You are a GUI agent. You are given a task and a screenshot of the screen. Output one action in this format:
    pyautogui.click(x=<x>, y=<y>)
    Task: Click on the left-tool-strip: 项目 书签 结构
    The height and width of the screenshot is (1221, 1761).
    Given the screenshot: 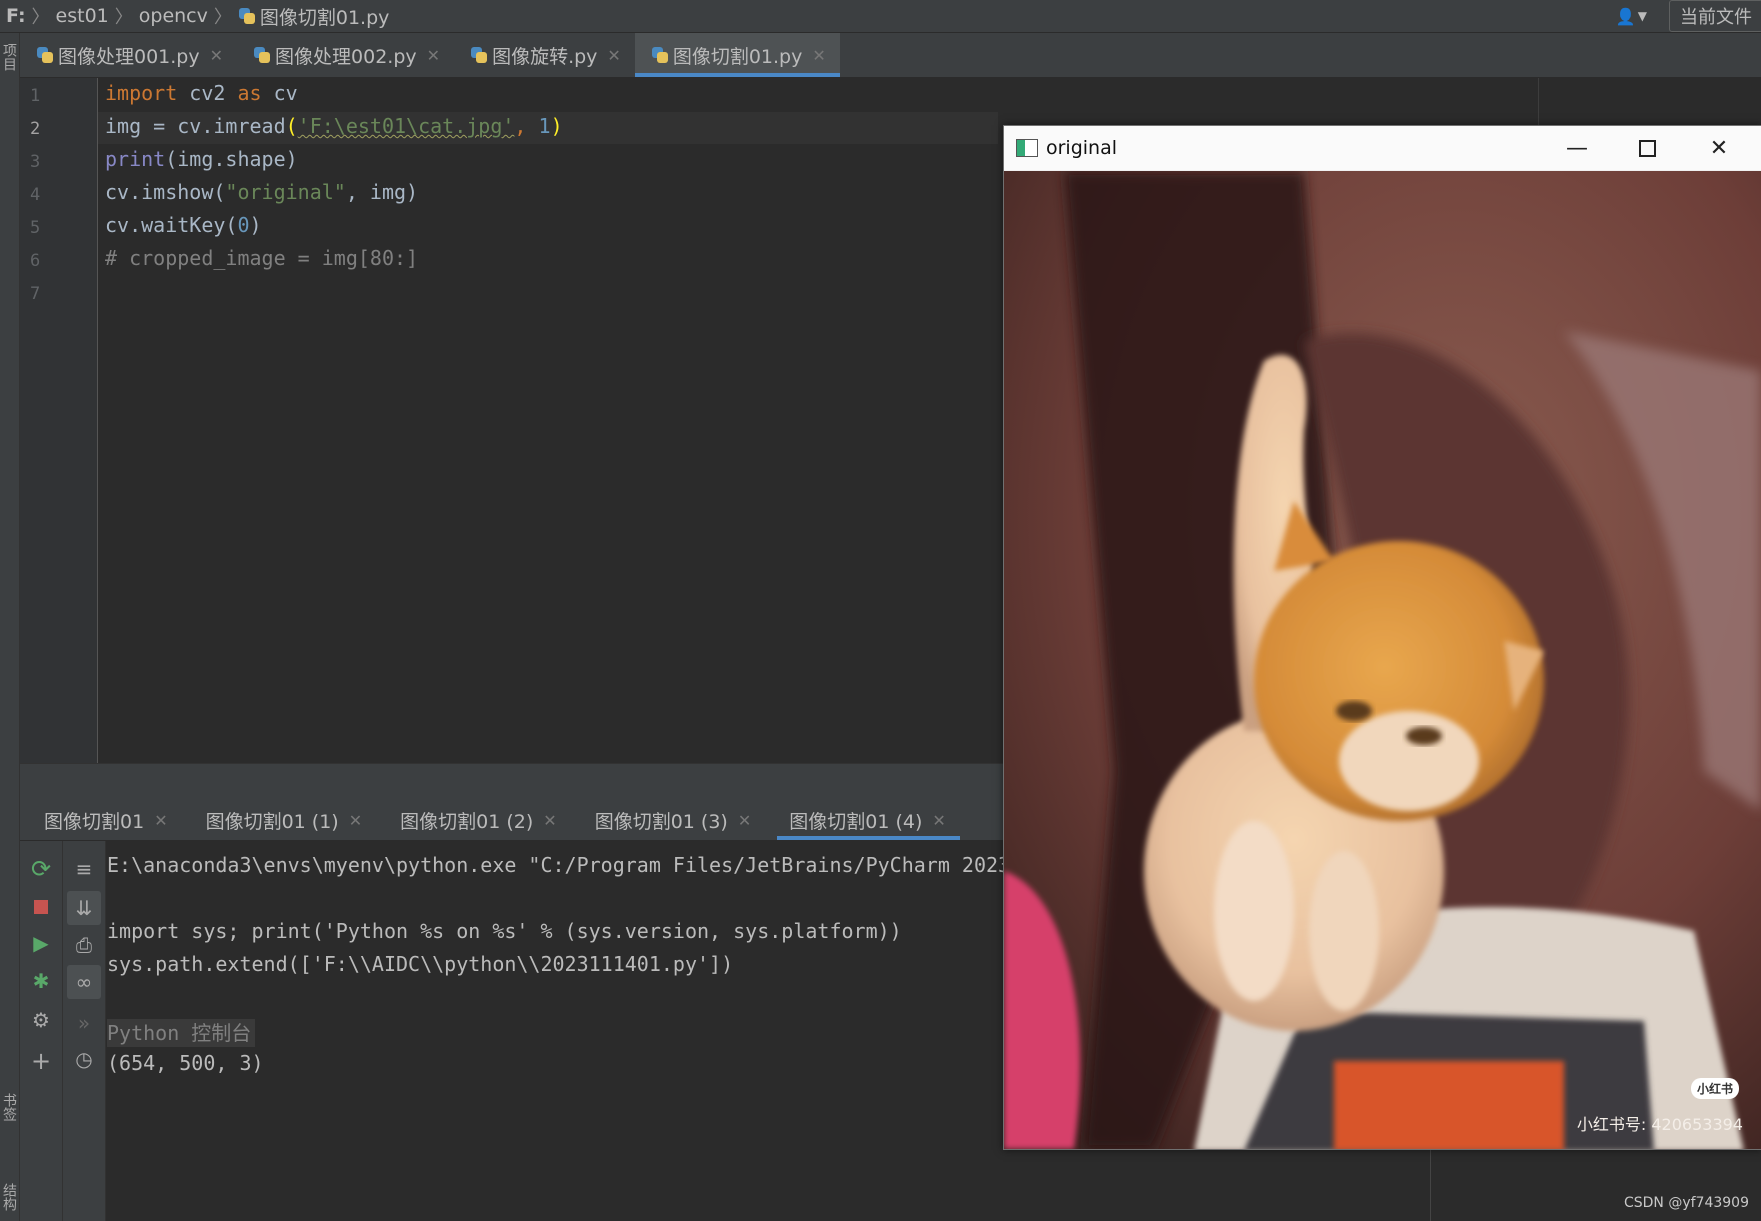 What is the action you would take?
    pyautogui.click(x=10, y=627)
    